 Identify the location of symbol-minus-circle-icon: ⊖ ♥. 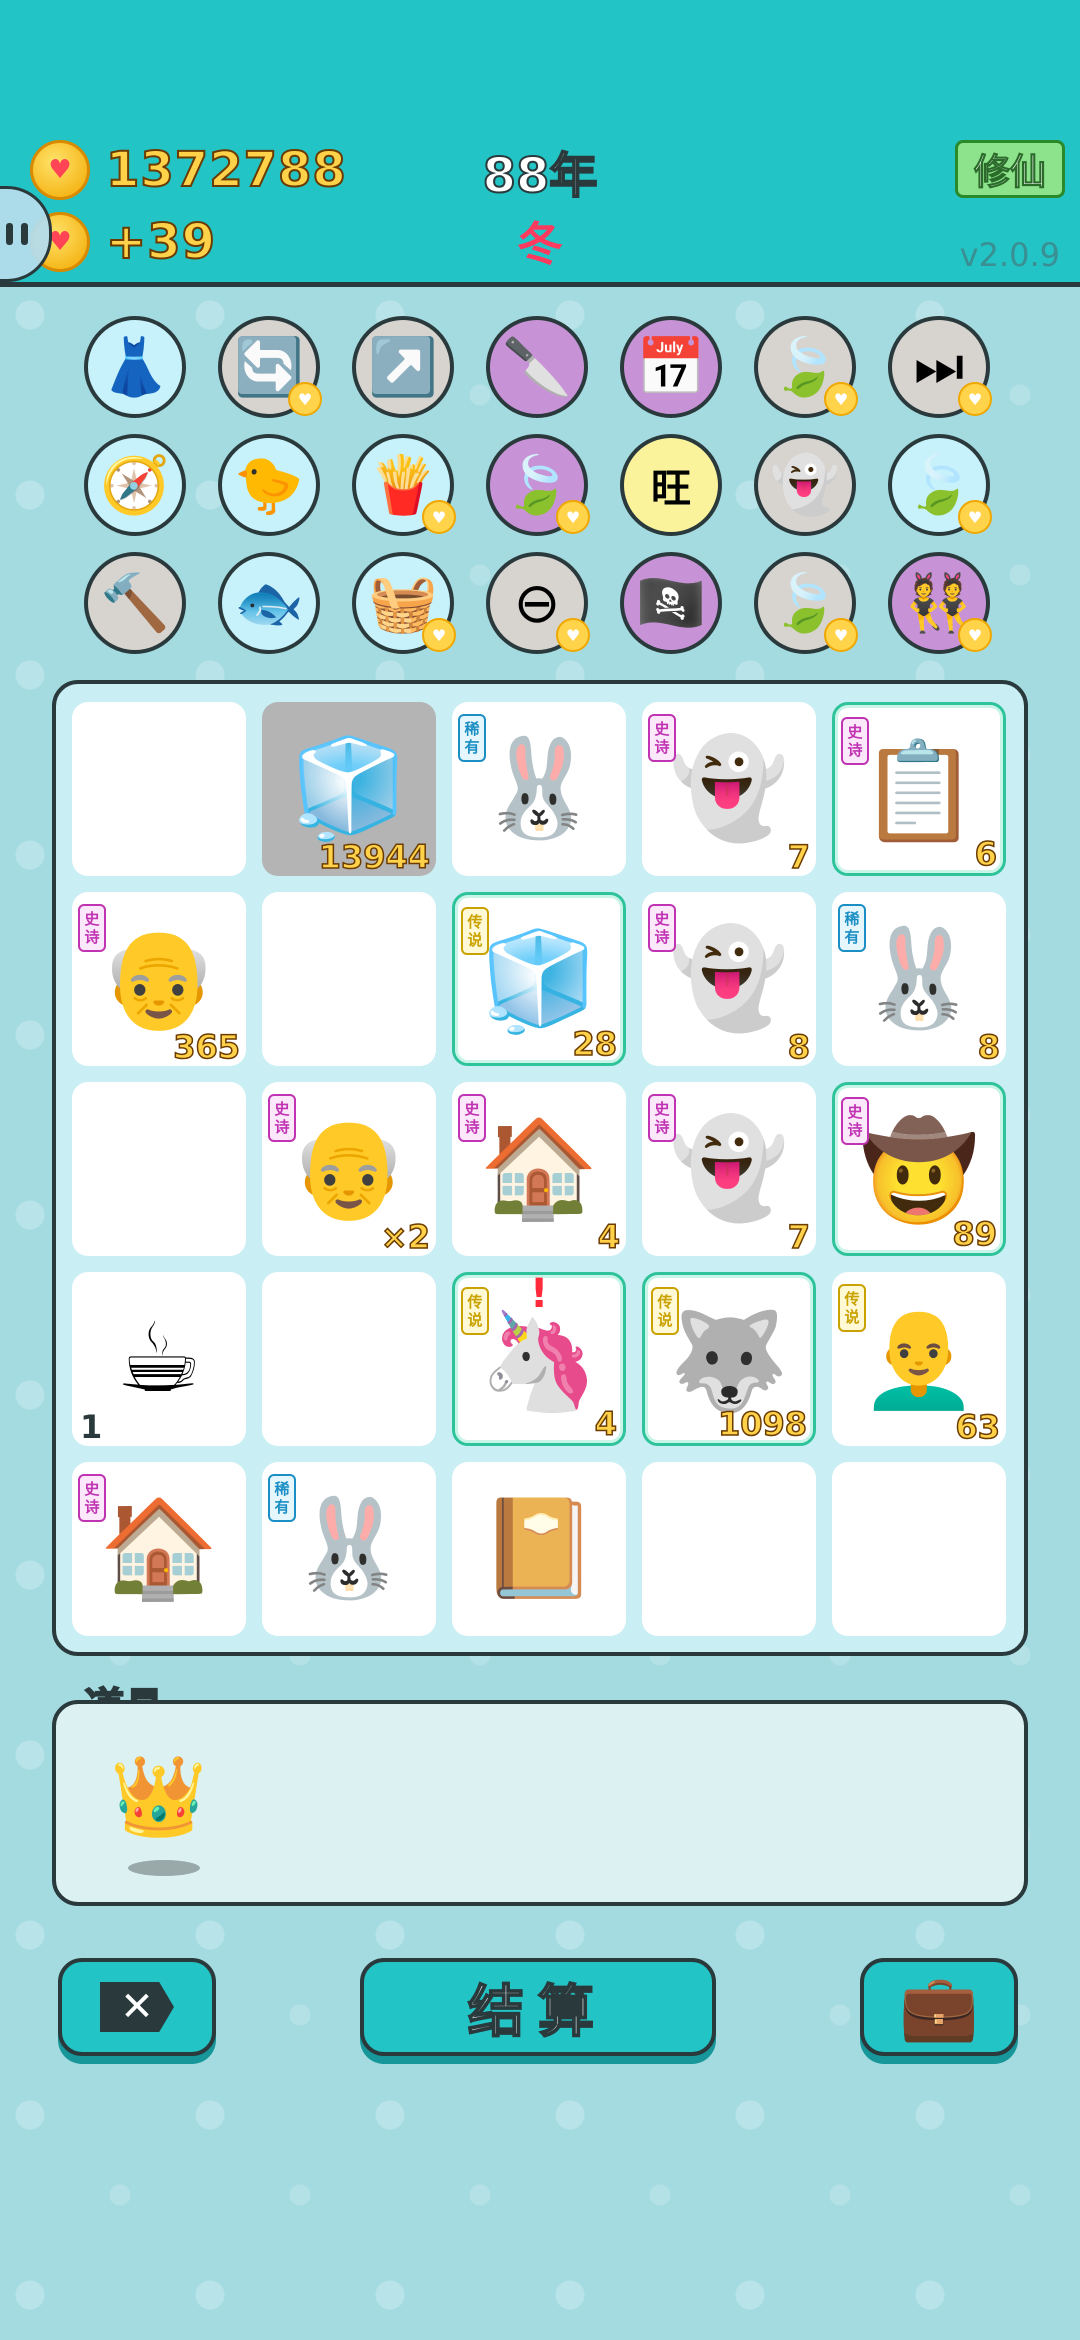
(538, 603).